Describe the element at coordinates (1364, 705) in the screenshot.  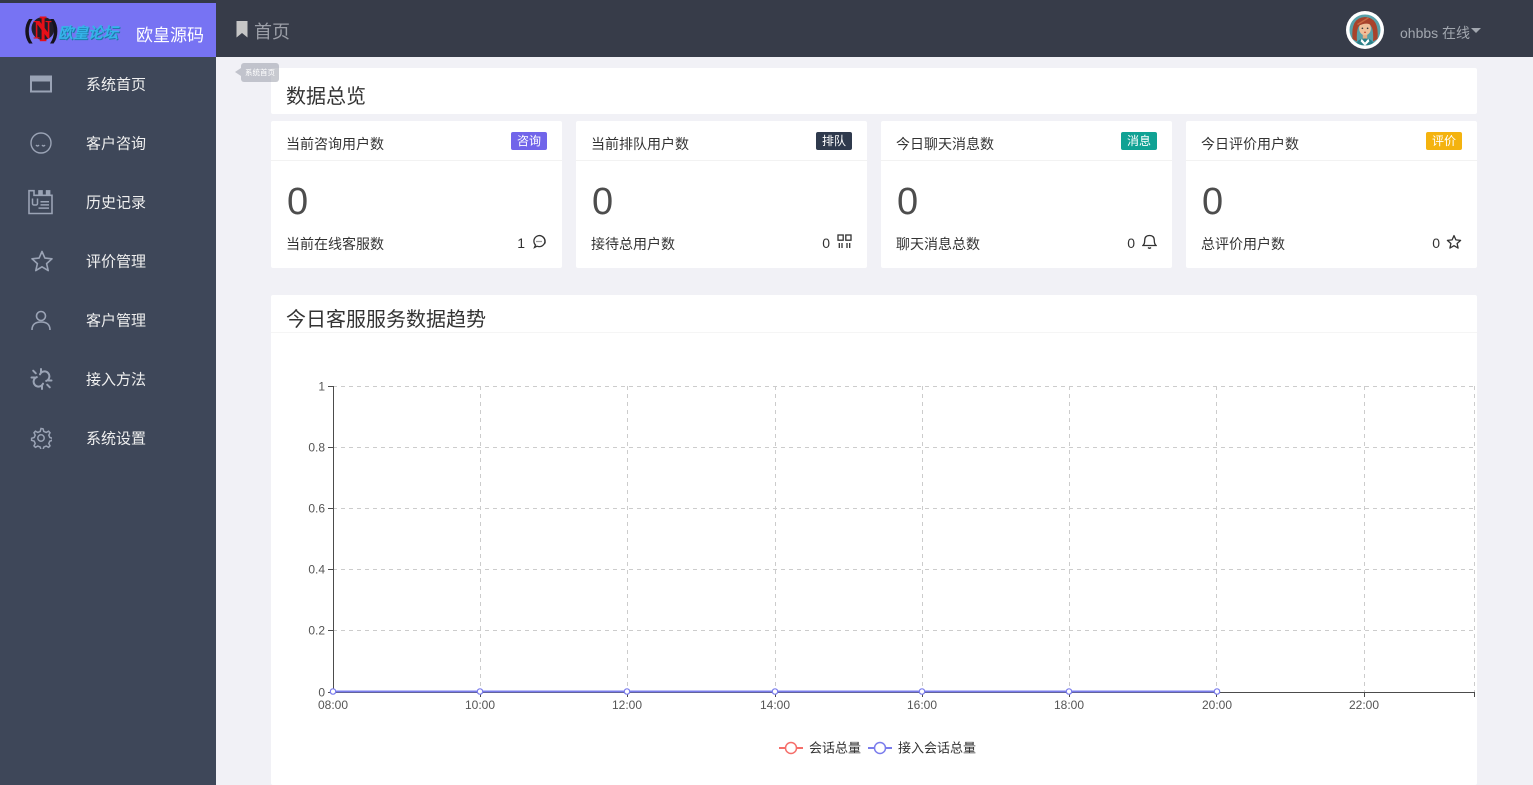
I see `svg-text: 22:00` at that location.